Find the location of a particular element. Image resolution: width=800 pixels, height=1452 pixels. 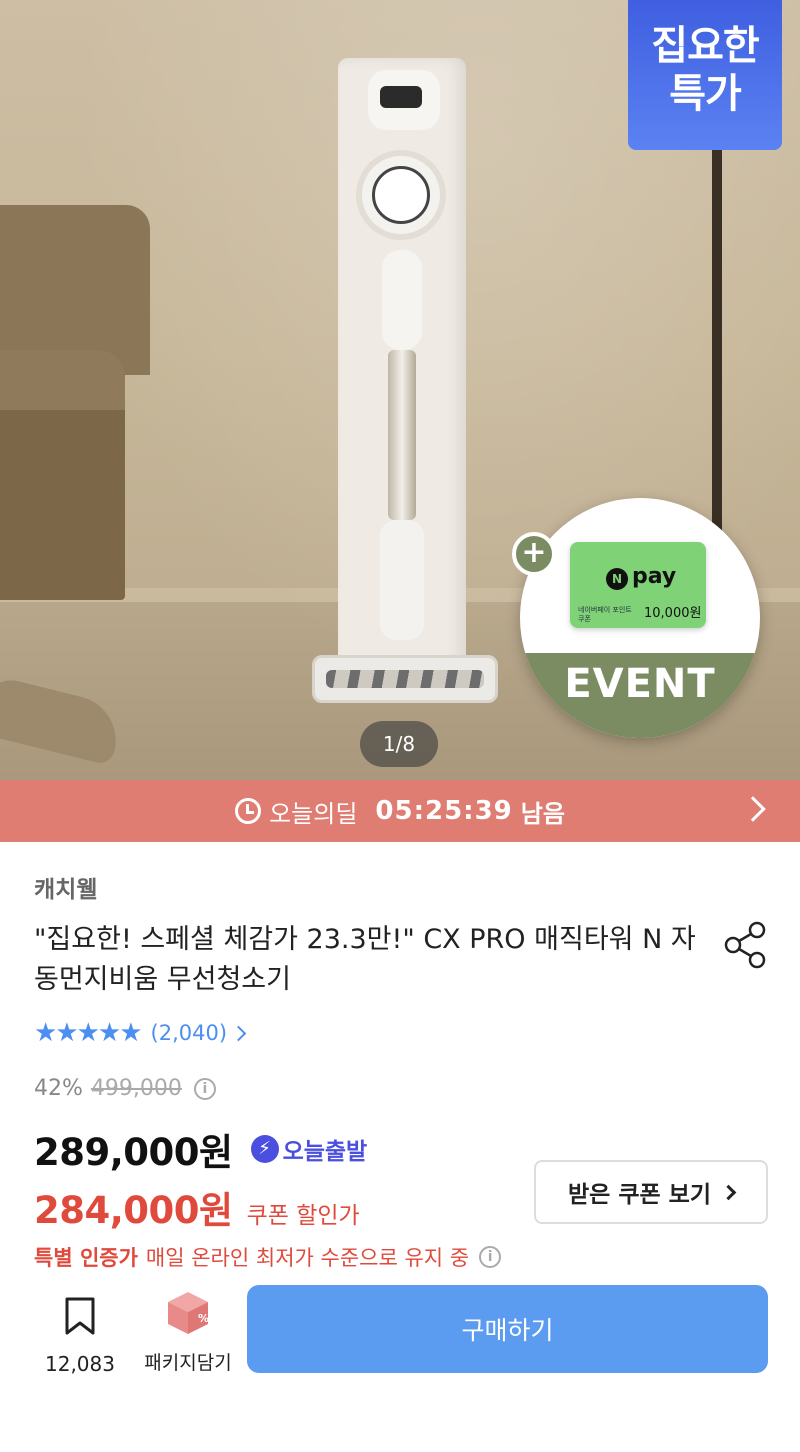

today-shipping-badge: 오늘출발 is located at coordinates (325, 1152).